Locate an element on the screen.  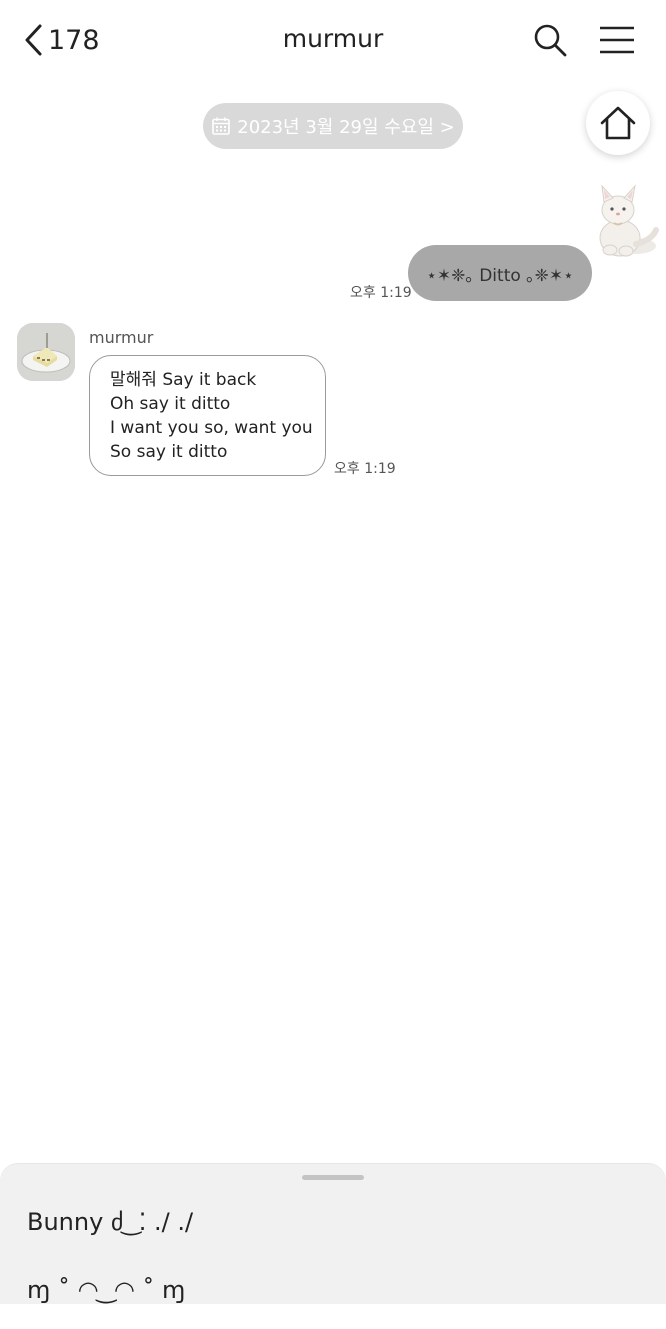
cake-avatar-image is located at coordinates (46, 352).